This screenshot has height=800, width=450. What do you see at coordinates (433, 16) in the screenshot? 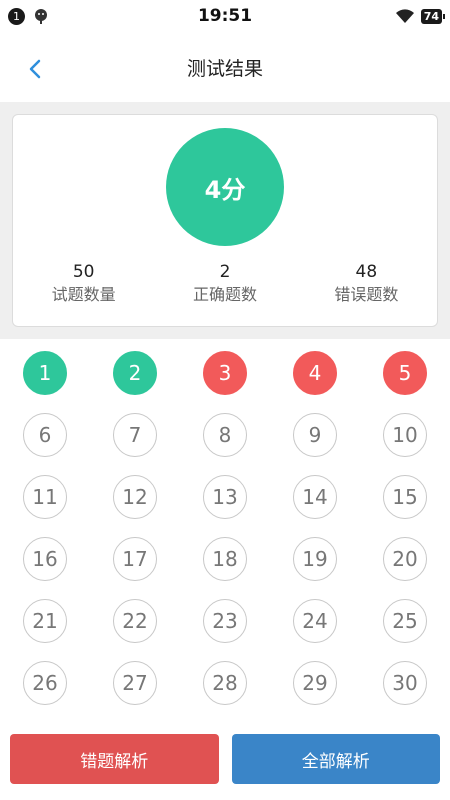
I see `battery-indicator: 74` at bounding box center [433, 16].